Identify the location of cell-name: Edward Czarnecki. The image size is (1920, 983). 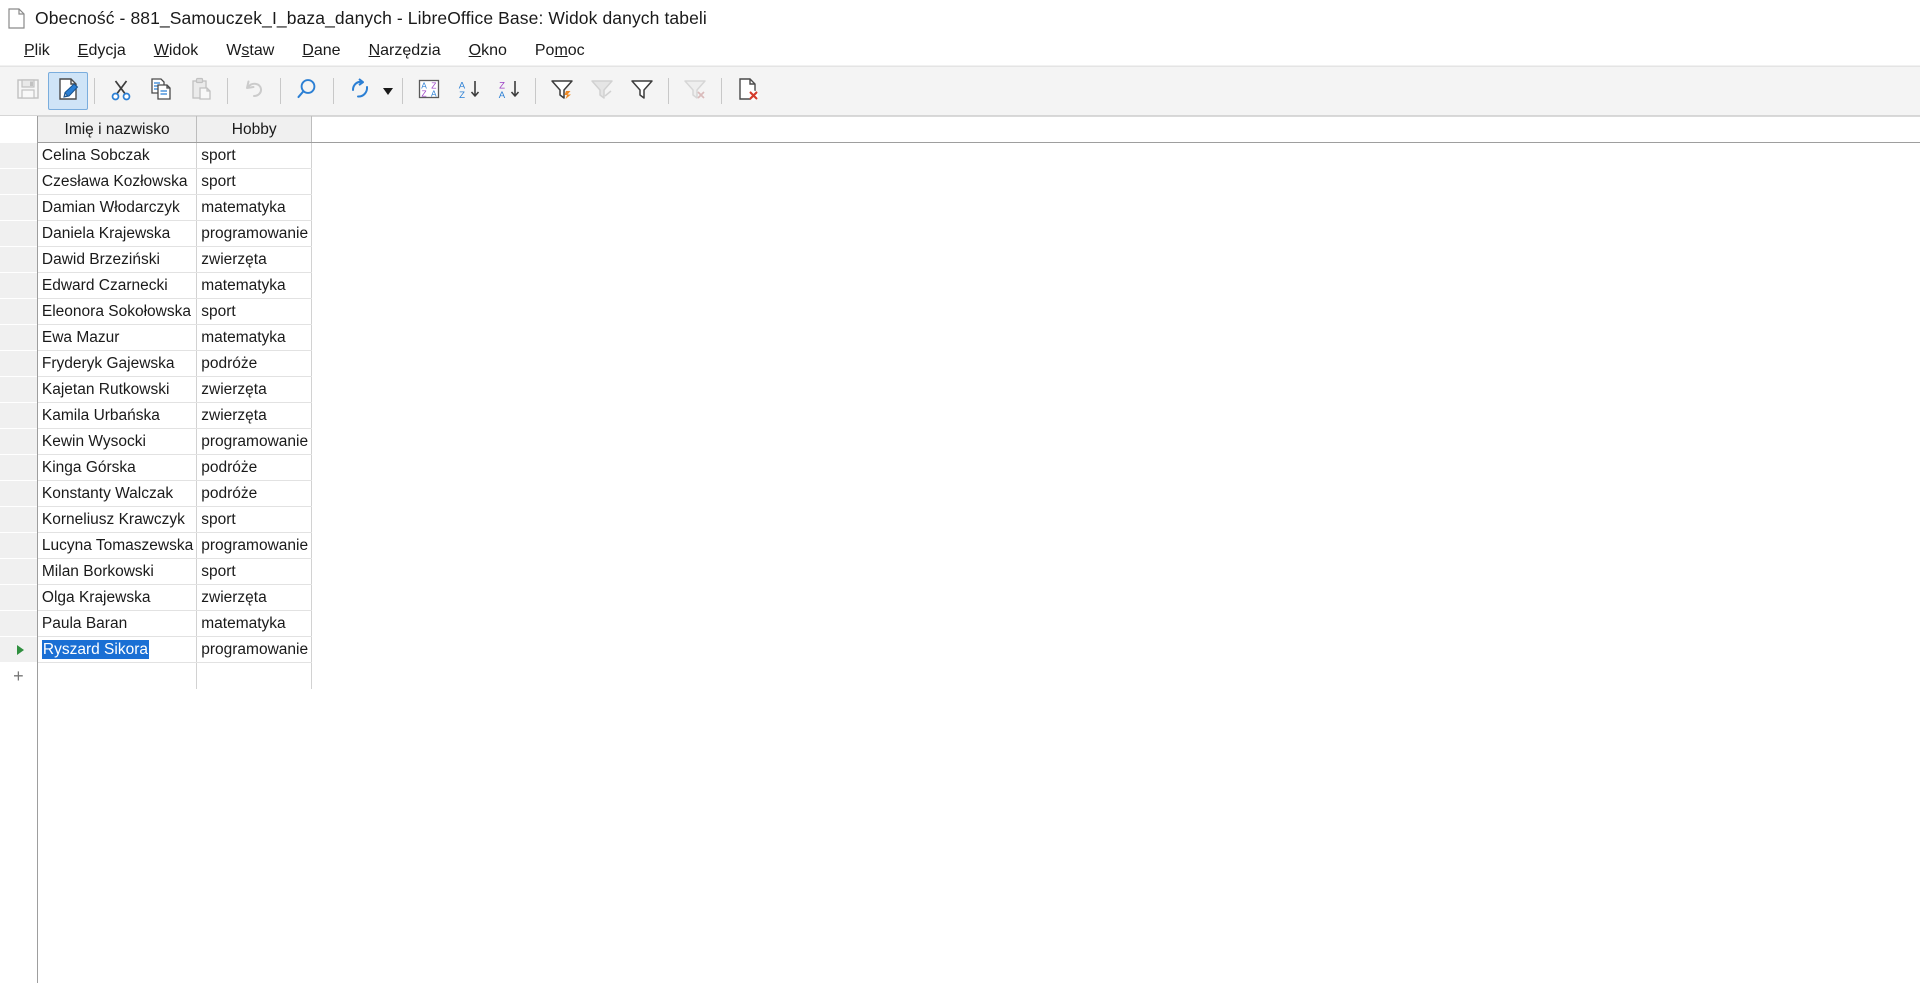
(117, 285).